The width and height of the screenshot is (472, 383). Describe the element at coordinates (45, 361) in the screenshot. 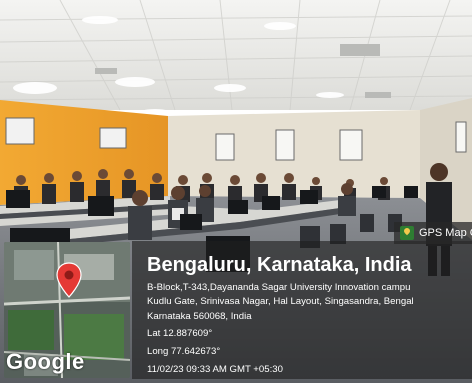

I see `google-map-logo: Google` at that location.